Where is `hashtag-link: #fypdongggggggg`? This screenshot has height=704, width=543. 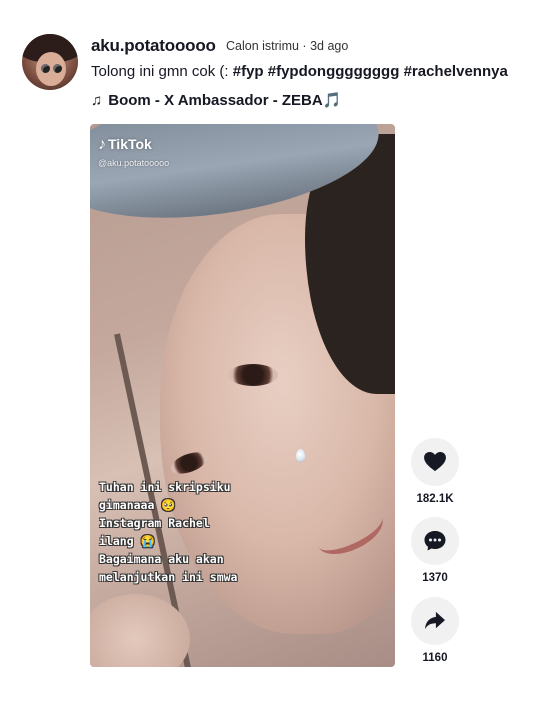
hashtag-link: #fypdongggggggg is located at coordinates (334, 71).